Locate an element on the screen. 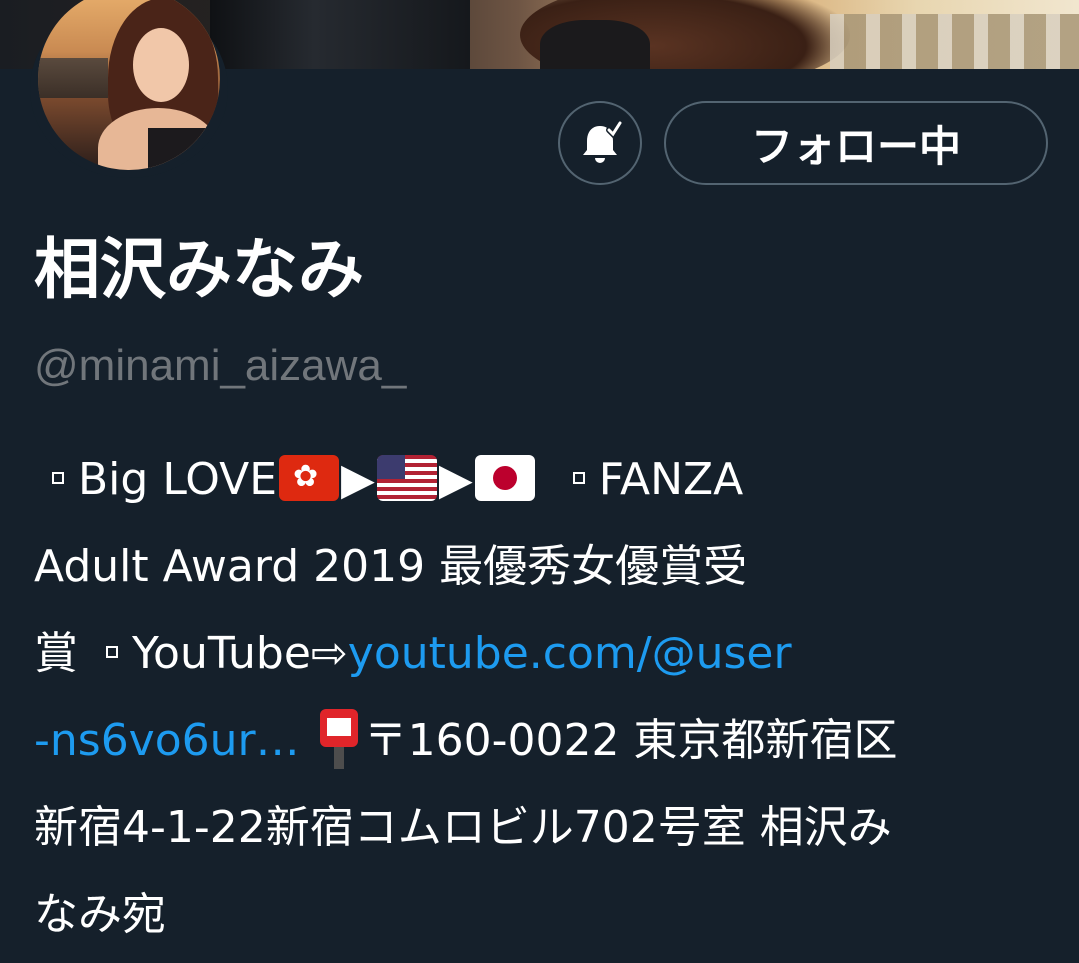  banner-balustrade is located at coordinates (954, 41).